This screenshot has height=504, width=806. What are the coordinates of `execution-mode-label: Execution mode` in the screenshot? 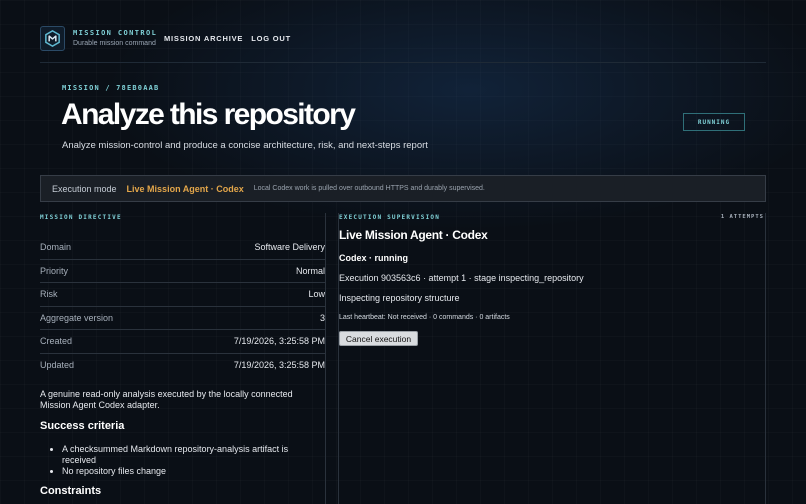 It's located at (84, 188).